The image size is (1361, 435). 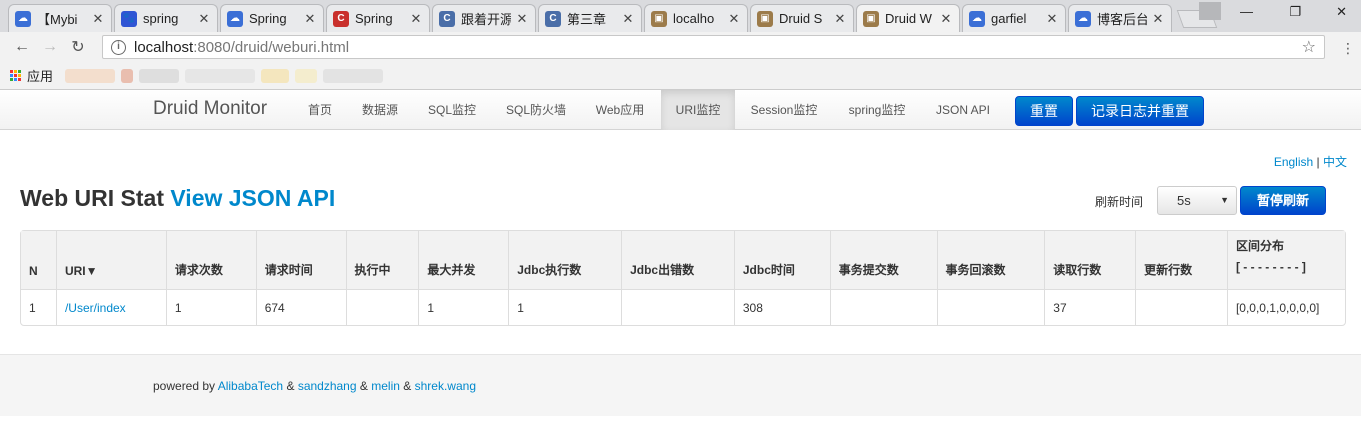 I want to click on browser-tab: ▣ localho ✕, so click(x=696, y=18).